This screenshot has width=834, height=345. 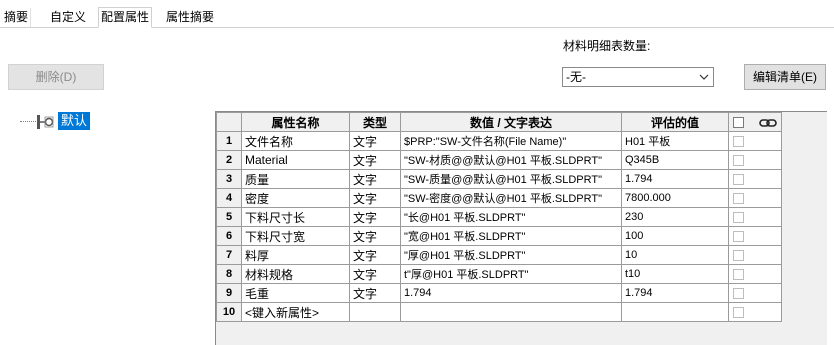 I want to click on property-value-cell: "SW-密度@@默认@H01 平板.SLDPRT", so click(x=511, y=198).